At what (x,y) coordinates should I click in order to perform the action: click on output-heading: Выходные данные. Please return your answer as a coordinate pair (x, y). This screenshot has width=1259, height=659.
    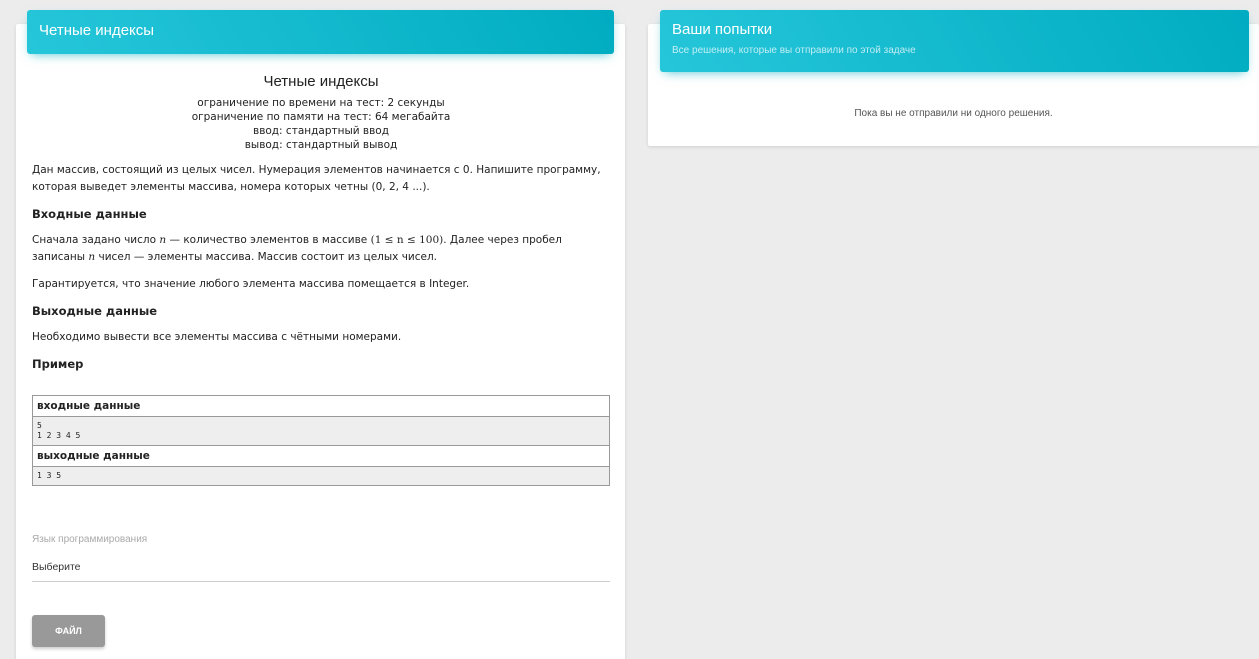
    Looking at the image, I should click on (95, 311).